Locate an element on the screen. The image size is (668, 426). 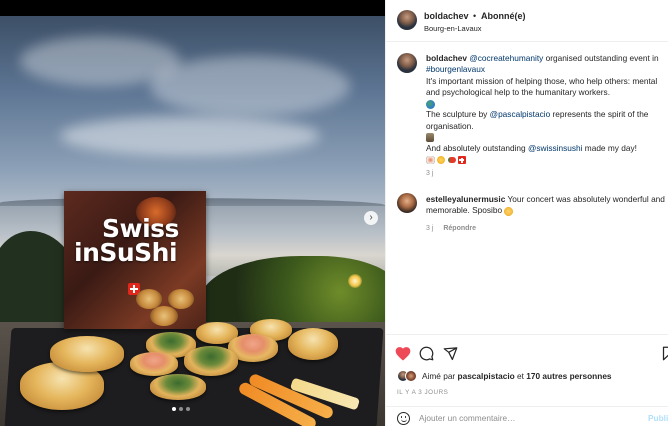
caption-author-avatar is located at coordinates (407, 63).